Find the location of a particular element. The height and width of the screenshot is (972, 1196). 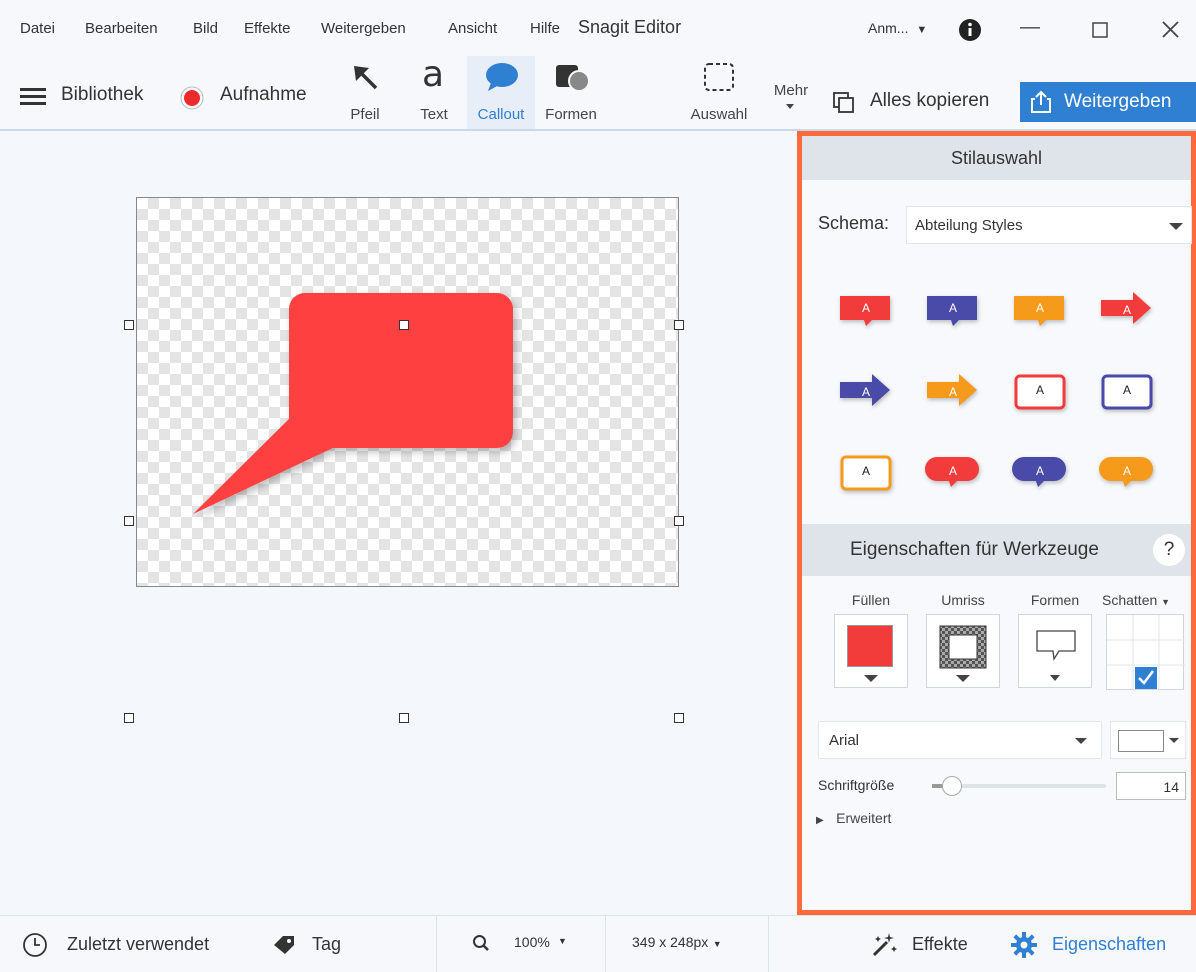

shadow-dropdown: Schatten ▼ is located at coordinates (1136, 600).